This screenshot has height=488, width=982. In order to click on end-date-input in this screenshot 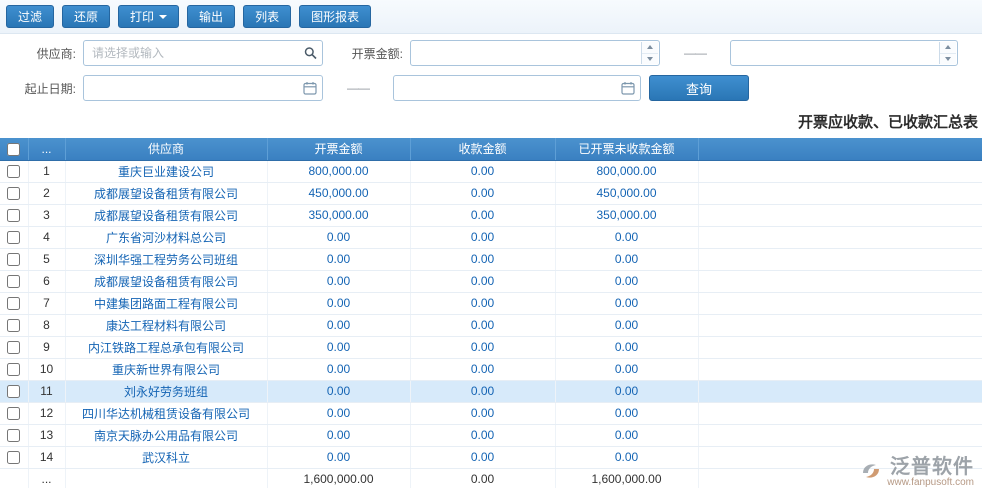, I will do `click(517, 88)`.